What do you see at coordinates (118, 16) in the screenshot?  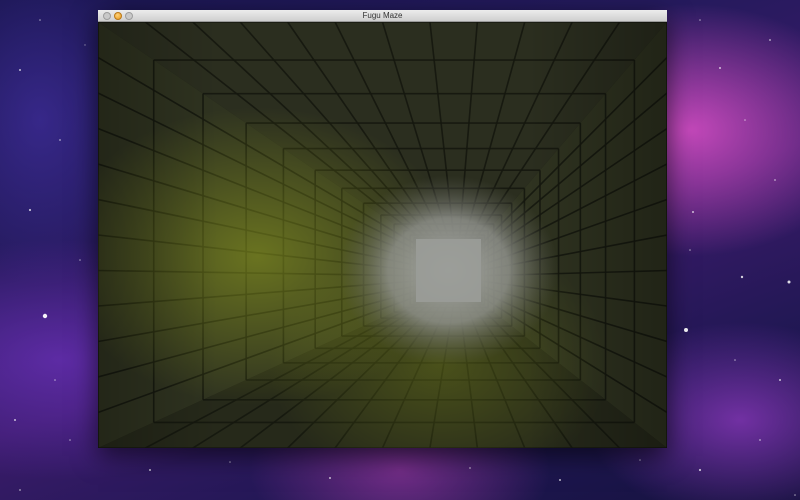 I see `minimize-window-button` at bounding box center [118, 16].